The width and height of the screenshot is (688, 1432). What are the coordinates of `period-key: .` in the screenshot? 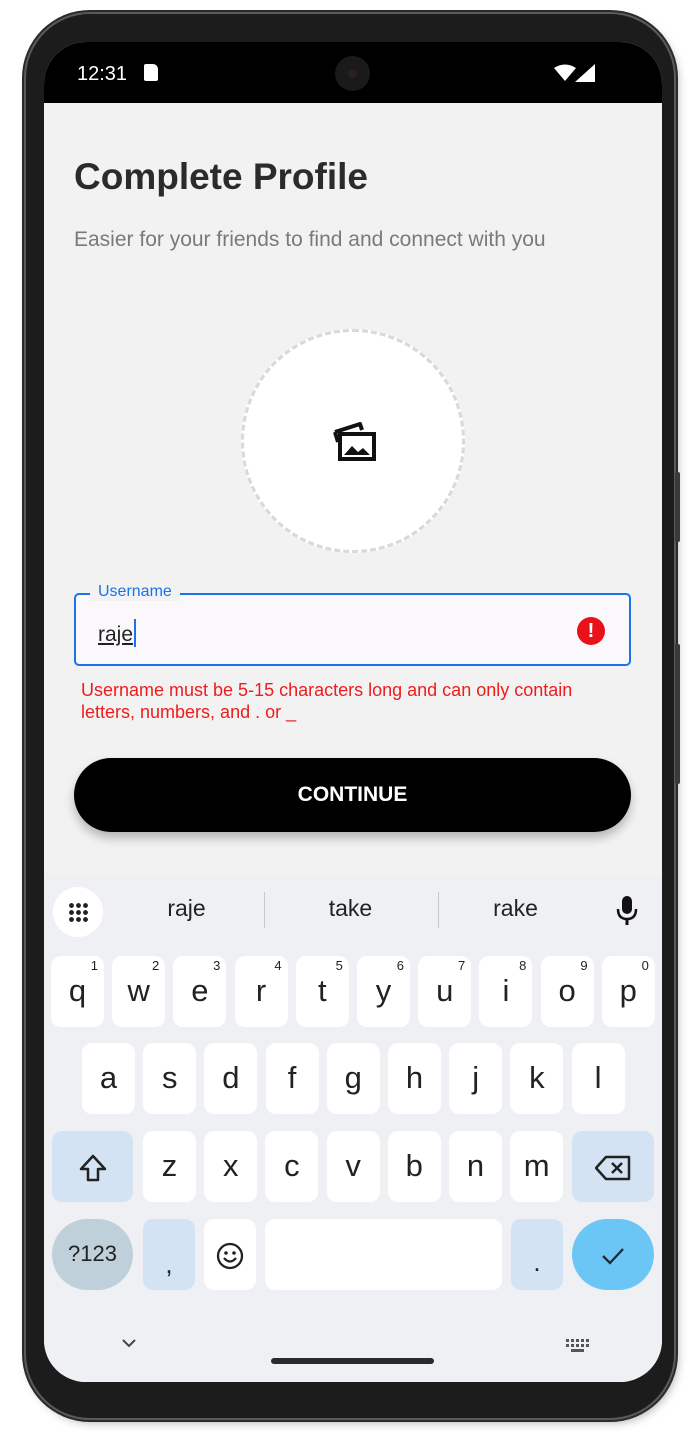 It's located at (537, 1254).